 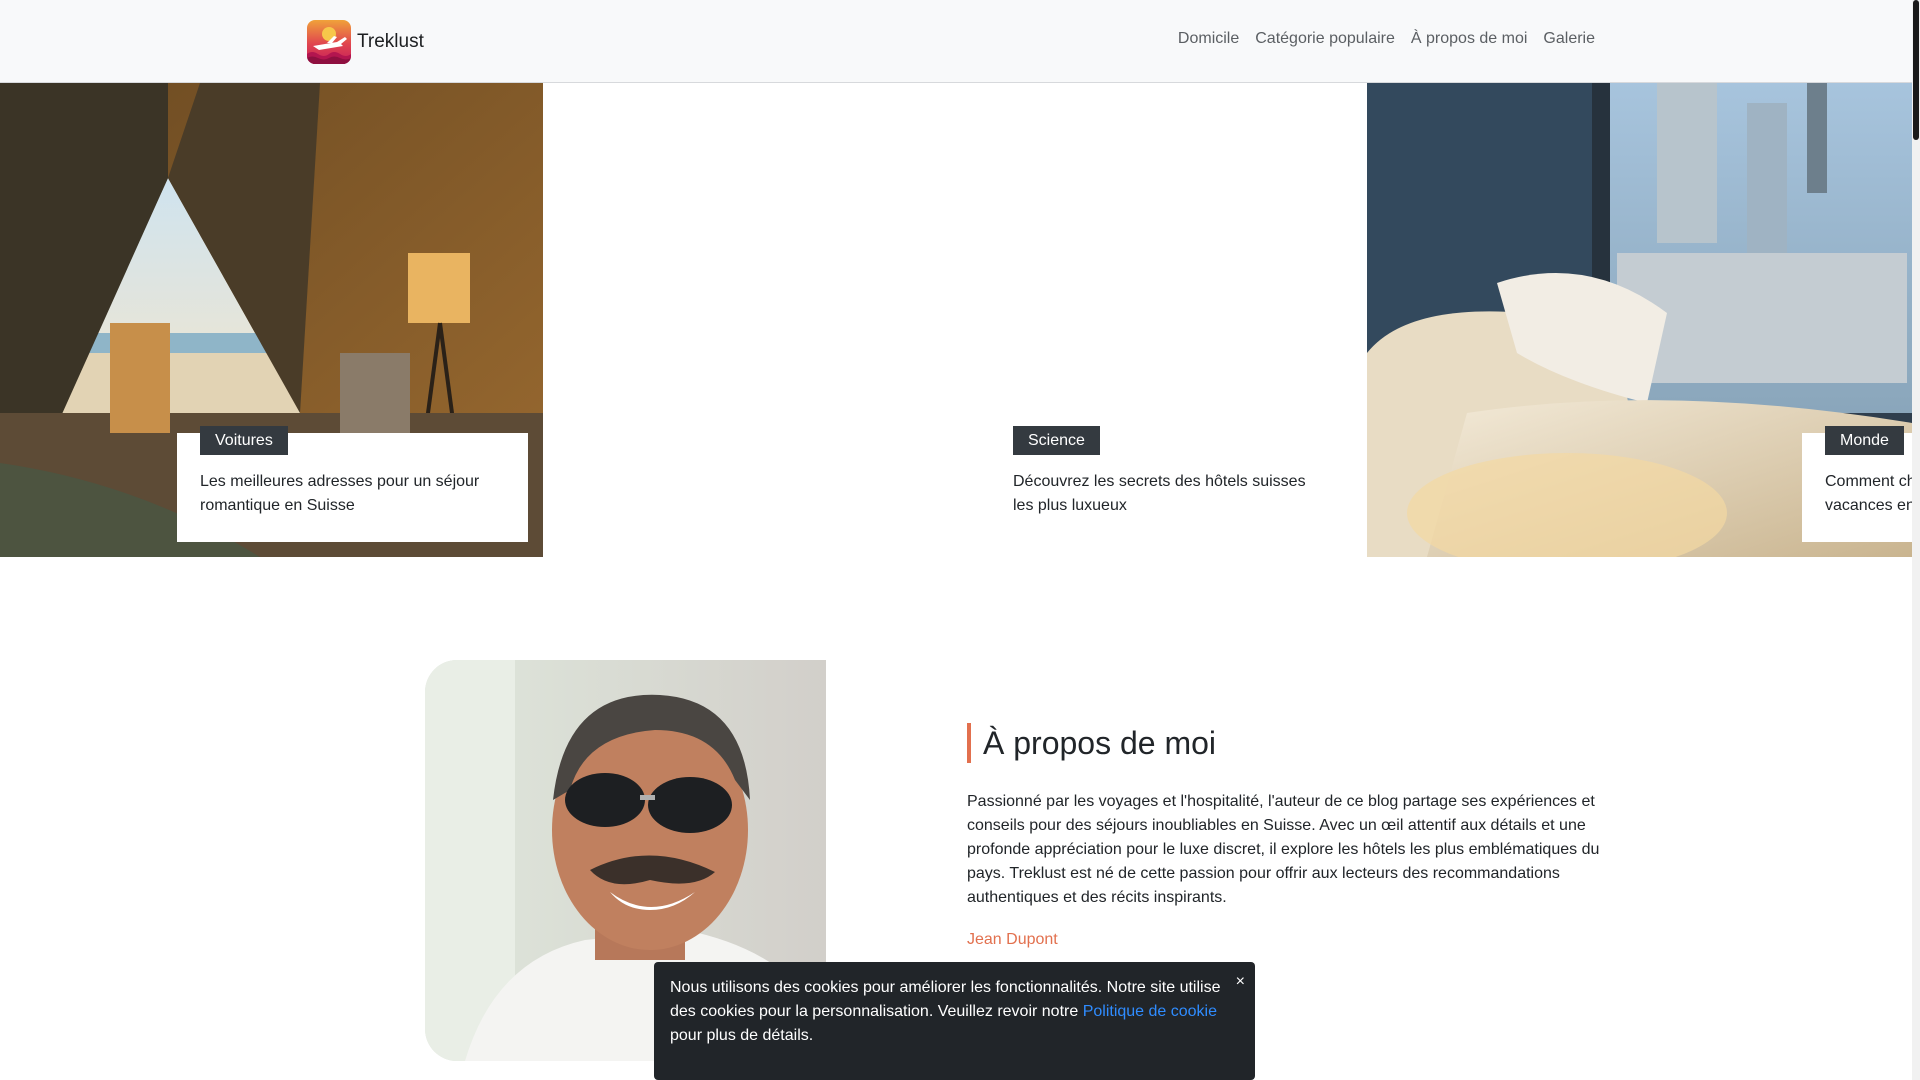 I want to click on cookie-text-after: pour plus de détails., so click(x=742, y=1035).